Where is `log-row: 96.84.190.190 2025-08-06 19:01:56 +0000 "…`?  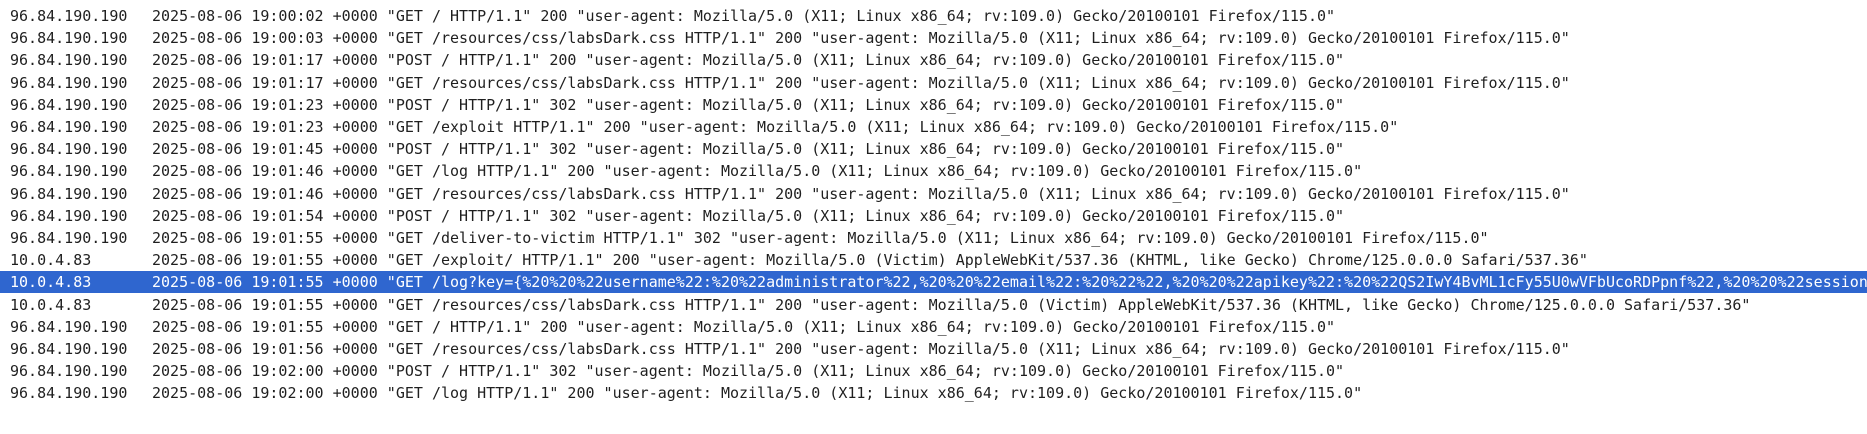
log-row: 96.84.190.190 2025-08-06 19:01:56 +0000 "… is located at coordinates (933, 349).